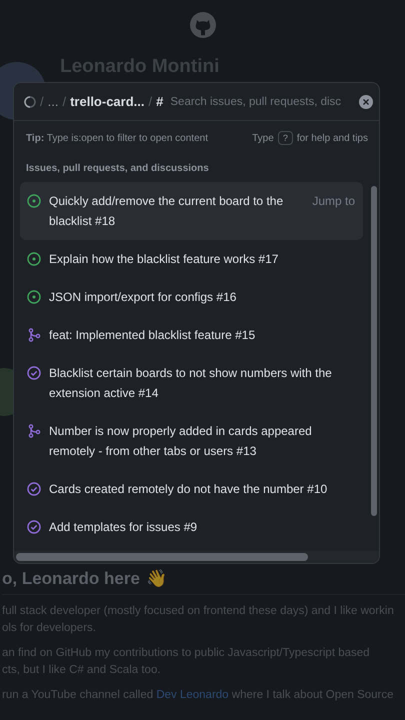  What do you see at coordinates (263, 138) in the screenshot?
I see `help-text: Type` at bounding box center [263, 138].